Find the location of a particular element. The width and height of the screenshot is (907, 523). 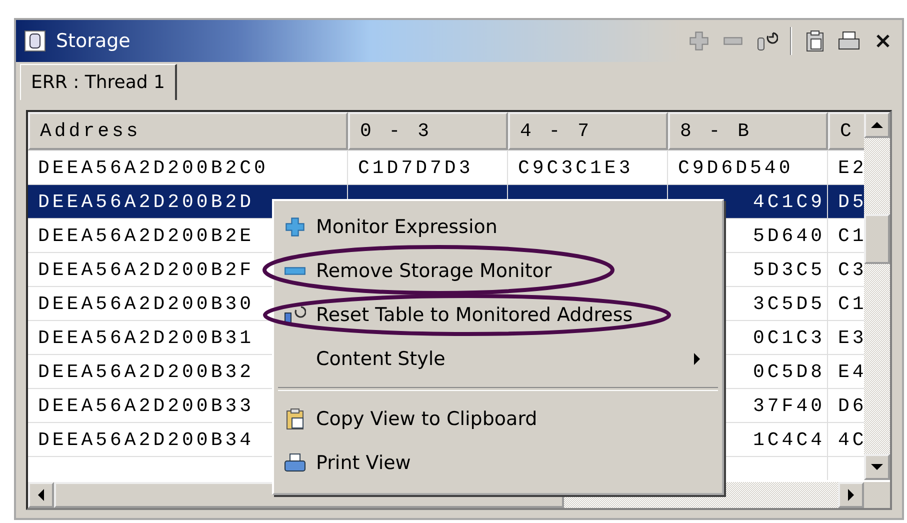

scroll-right-button is located at coordinates (851, 495).